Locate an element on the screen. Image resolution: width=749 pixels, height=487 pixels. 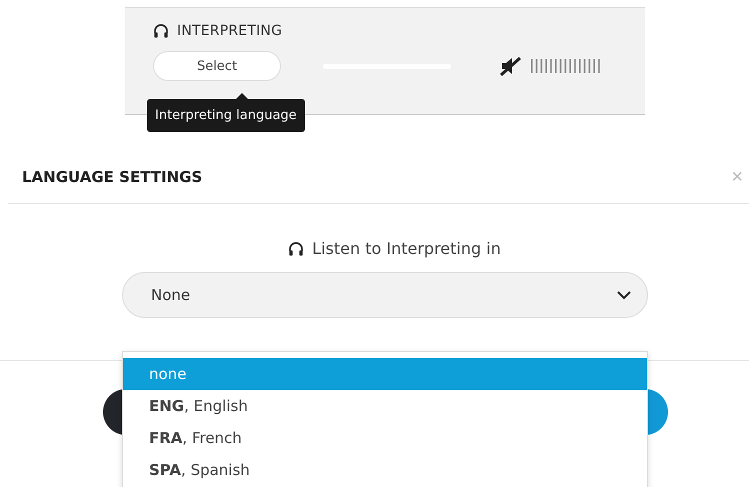
dialog-title: LANGUAGE SETTINGS is located at coordinates (112, 177).